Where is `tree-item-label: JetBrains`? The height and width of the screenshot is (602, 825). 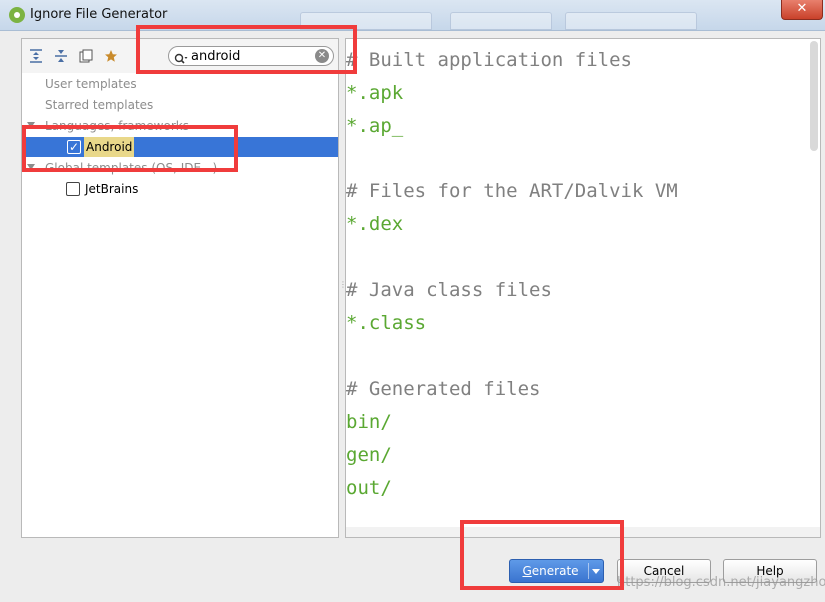
tree-item-label: JetBrains is located at coordinates (112, 189).